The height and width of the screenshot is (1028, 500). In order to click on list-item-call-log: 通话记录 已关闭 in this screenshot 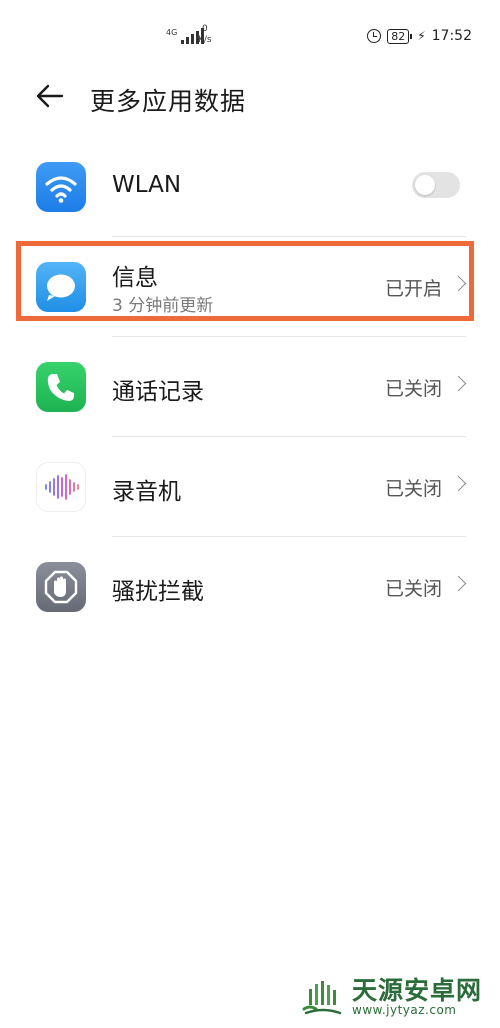, I will do `click(250, 386)`.